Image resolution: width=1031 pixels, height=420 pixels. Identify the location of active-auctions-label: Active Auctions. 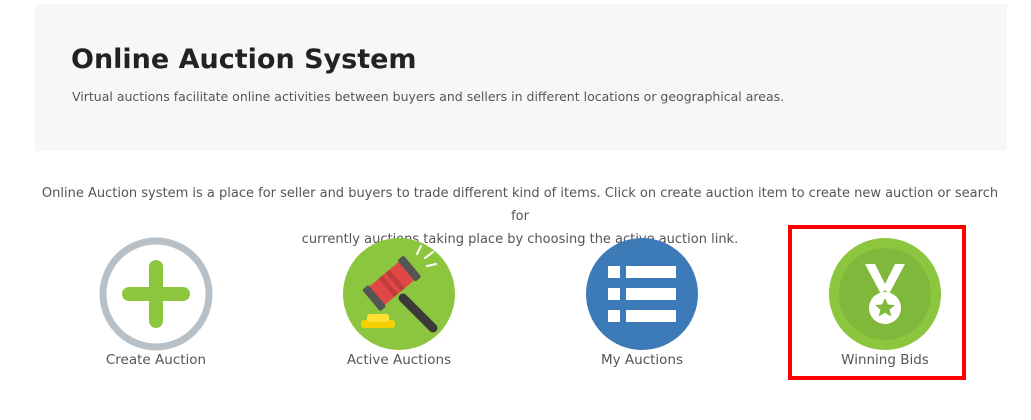
(399, 360).